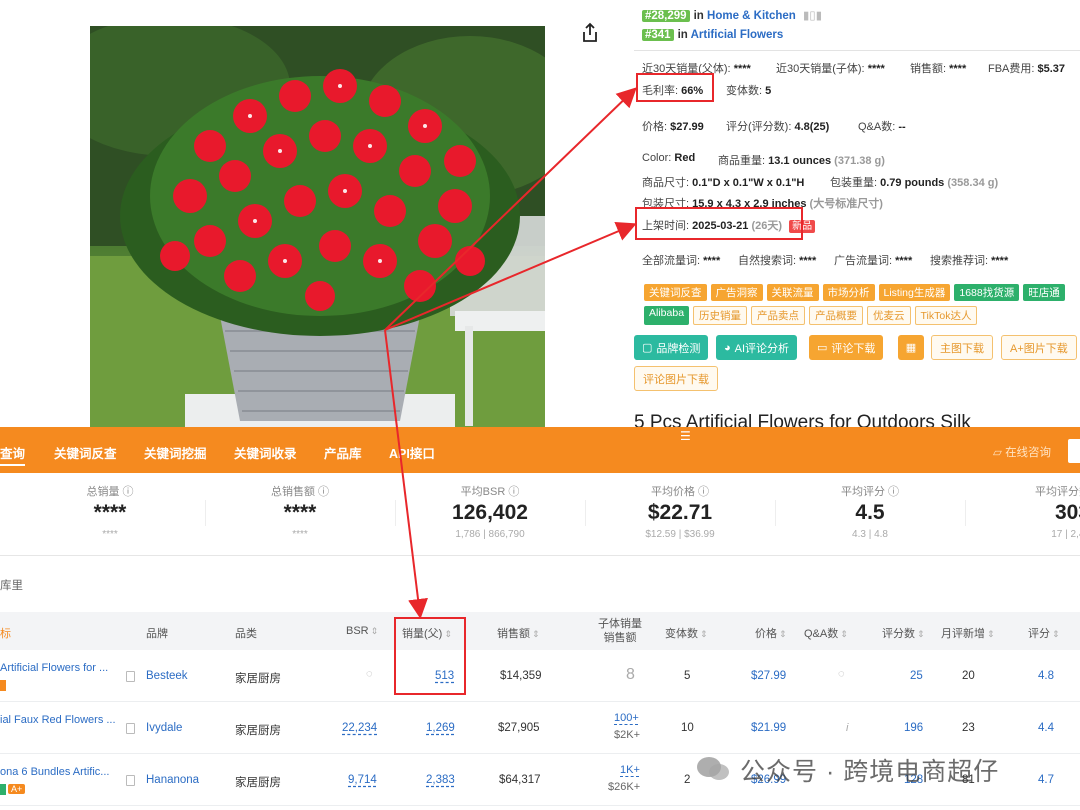  What do you see at coordinates (870, 772) in the screenshot?
I see `watermark-text: 公众号 · 跨境电商超仔` at bounding box center [870, 772].